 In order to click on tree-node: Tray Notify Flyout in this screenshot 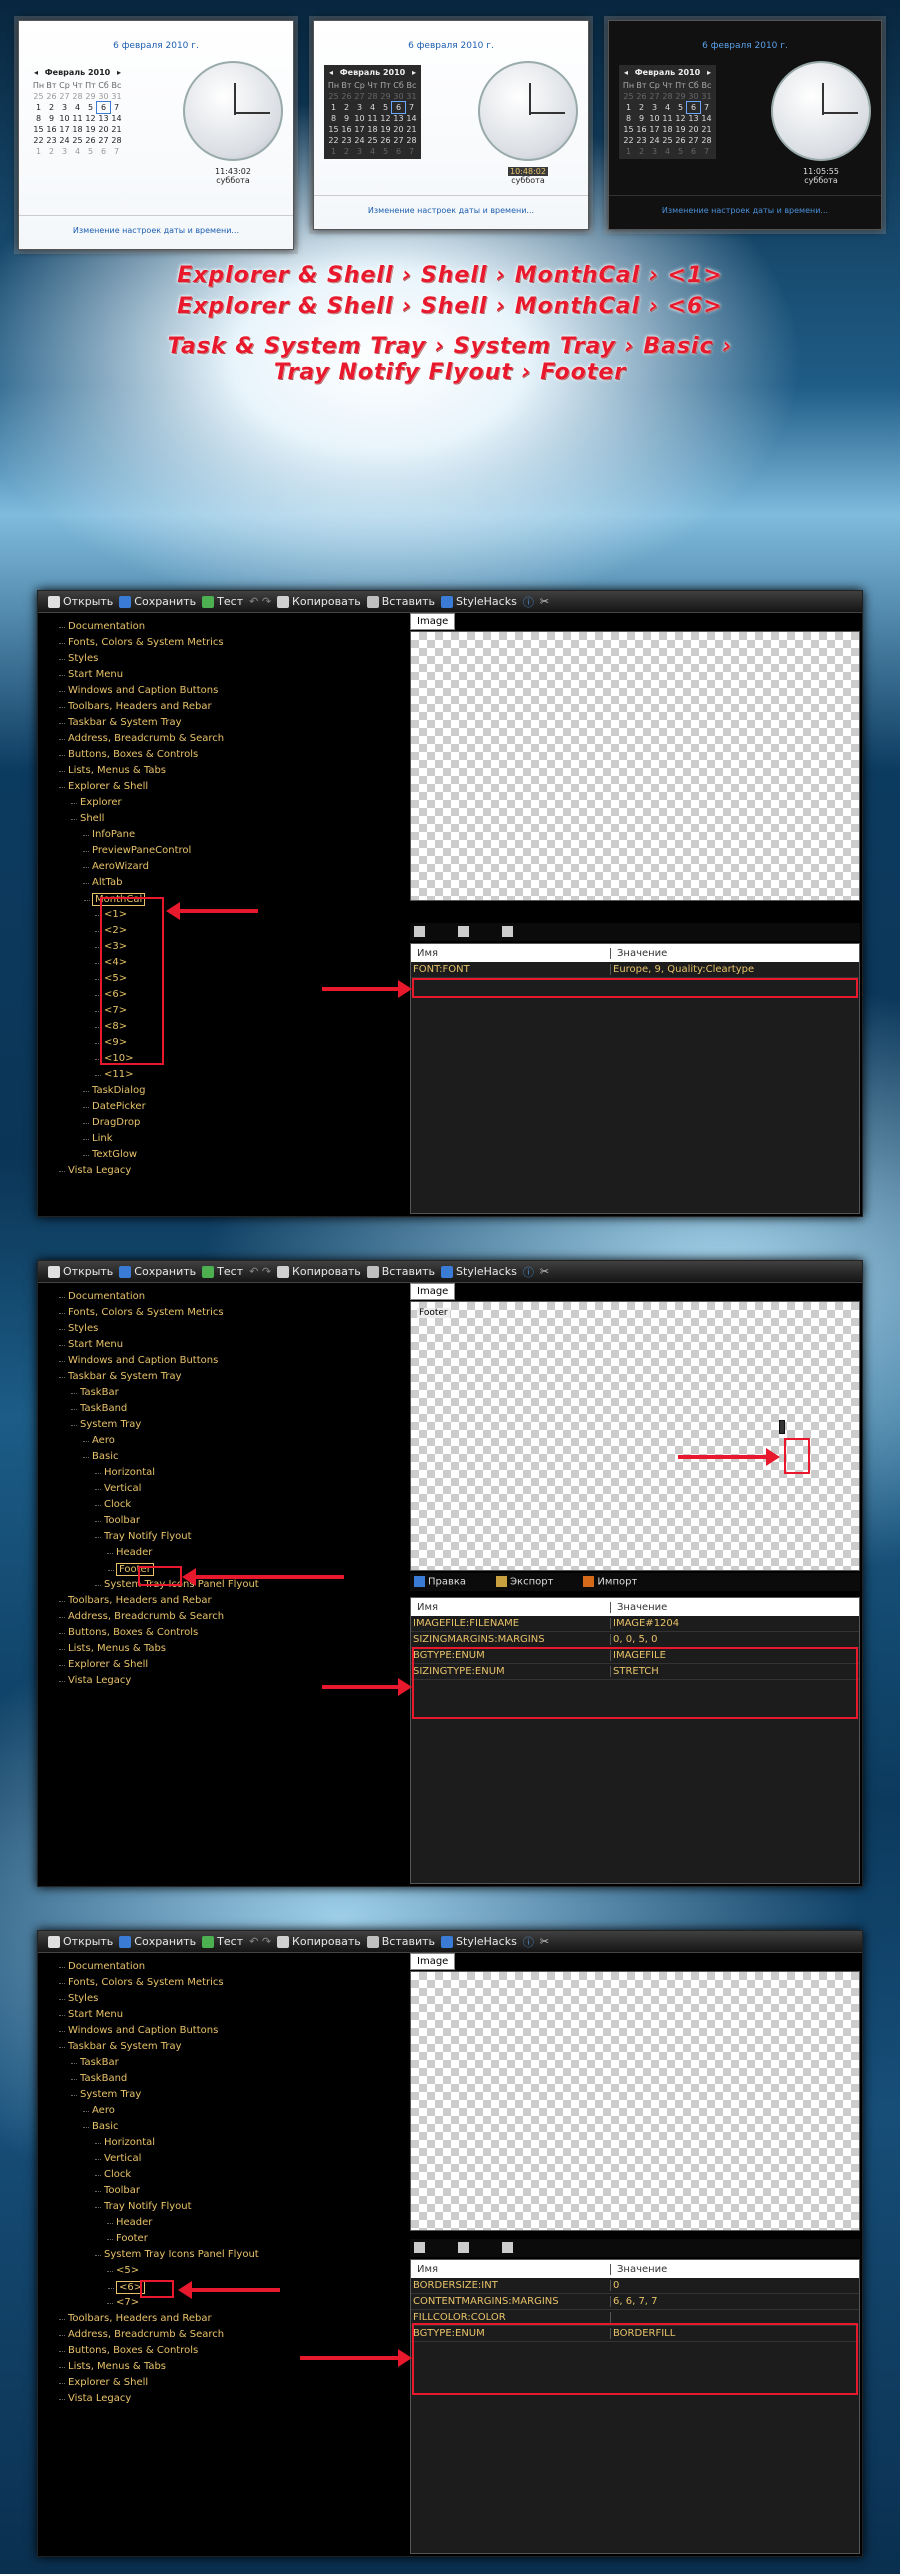, I will do `click(143, 1536)`.